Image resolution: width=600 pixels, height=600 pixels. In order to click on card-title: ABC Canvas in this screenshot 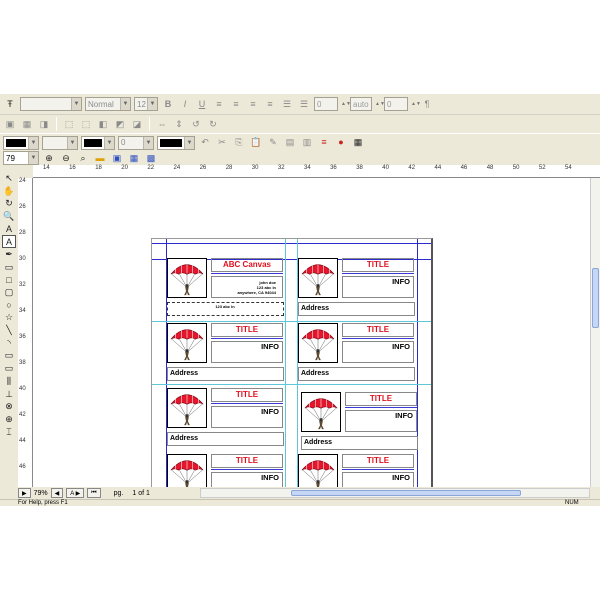, I will do `click(247, 265)`.